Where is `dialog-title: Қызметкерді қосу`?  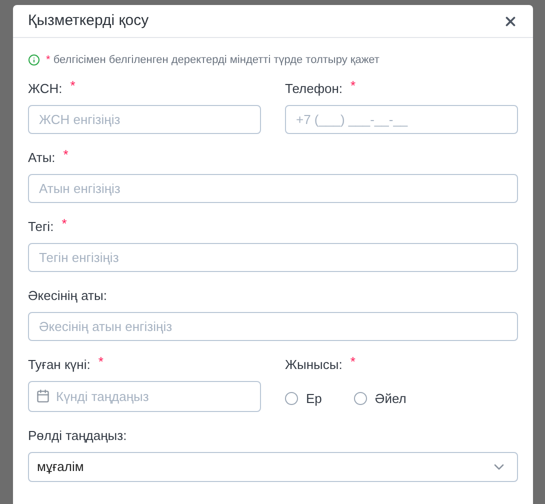
dialog-title: Қызметкерді қосу is located at coordinates (88, 20).